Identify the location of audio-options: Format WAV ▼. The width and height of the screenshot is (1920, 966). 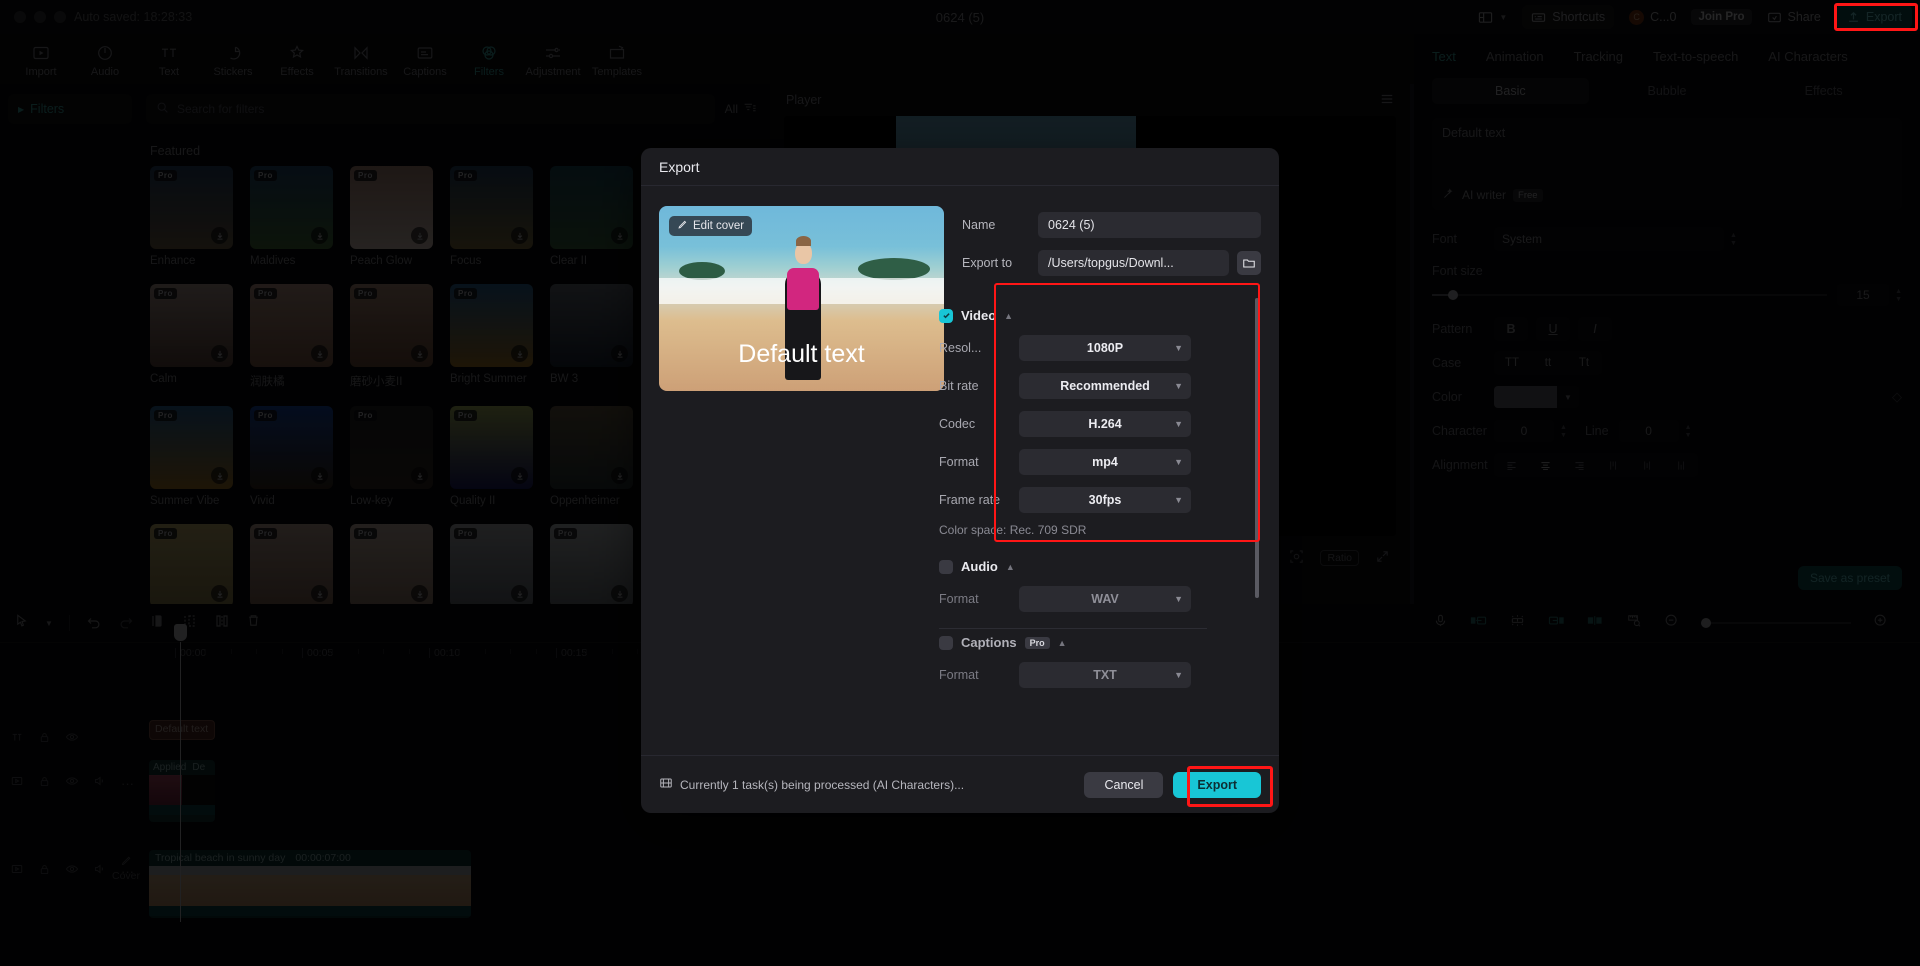
(1093, 599).